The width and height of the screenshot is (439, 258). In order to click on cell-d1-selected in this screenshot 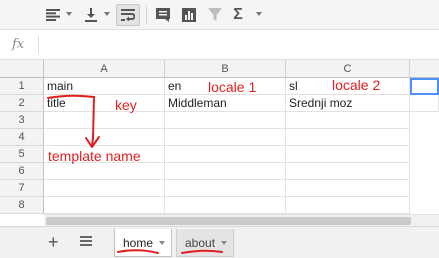, I will do `click(424, 86)`.